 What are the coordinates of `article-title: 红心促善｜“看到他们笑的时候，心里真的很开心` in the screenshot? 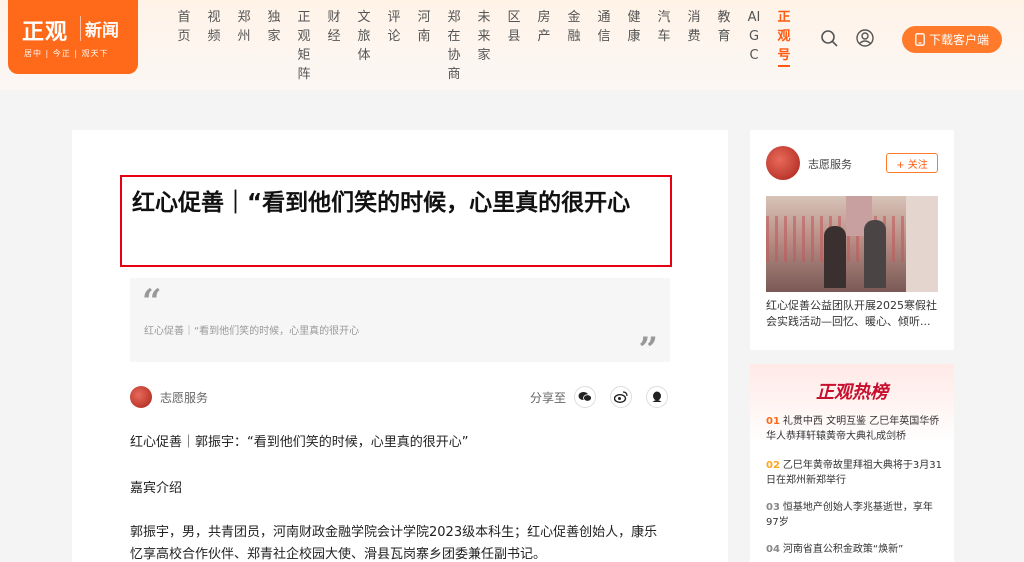 It's located at (381, 203).